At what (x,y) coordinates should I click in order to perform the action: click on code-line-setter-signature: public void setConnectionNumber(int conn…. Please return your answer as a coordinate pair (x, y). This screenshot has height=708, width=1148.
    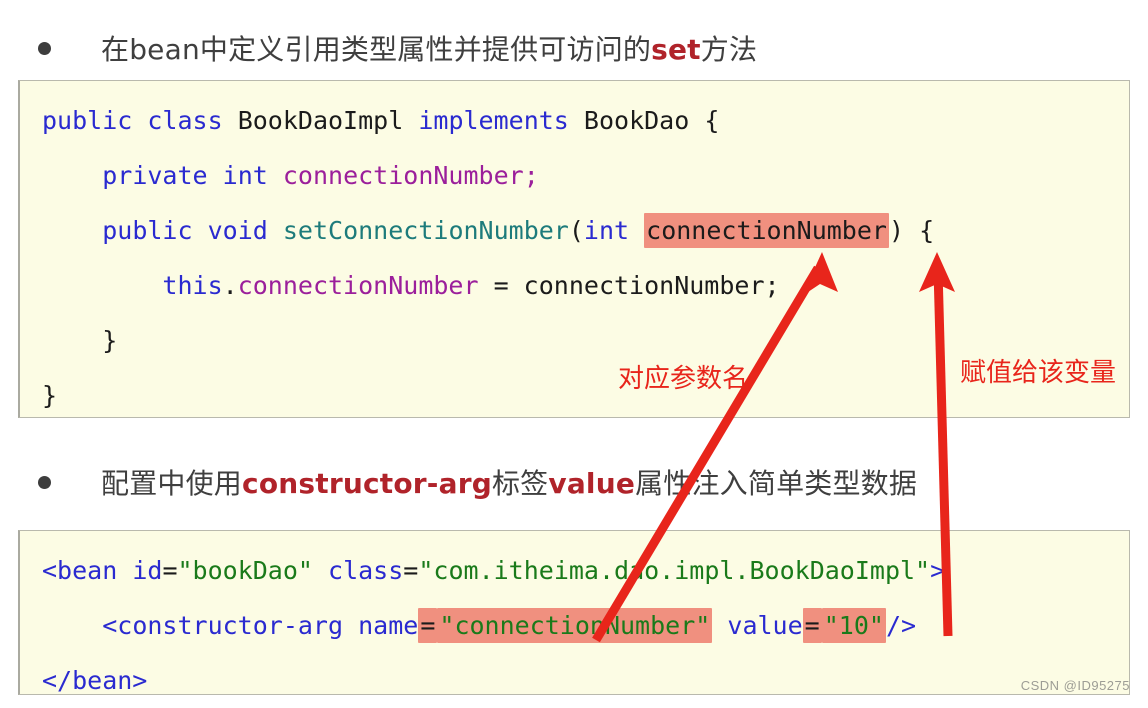
    Looking at the image, I should click on (574, 230).